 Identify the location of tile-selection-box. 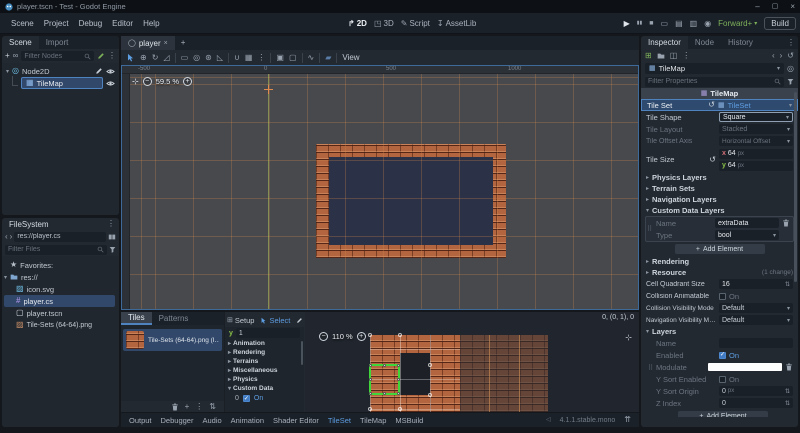
(384, 379).